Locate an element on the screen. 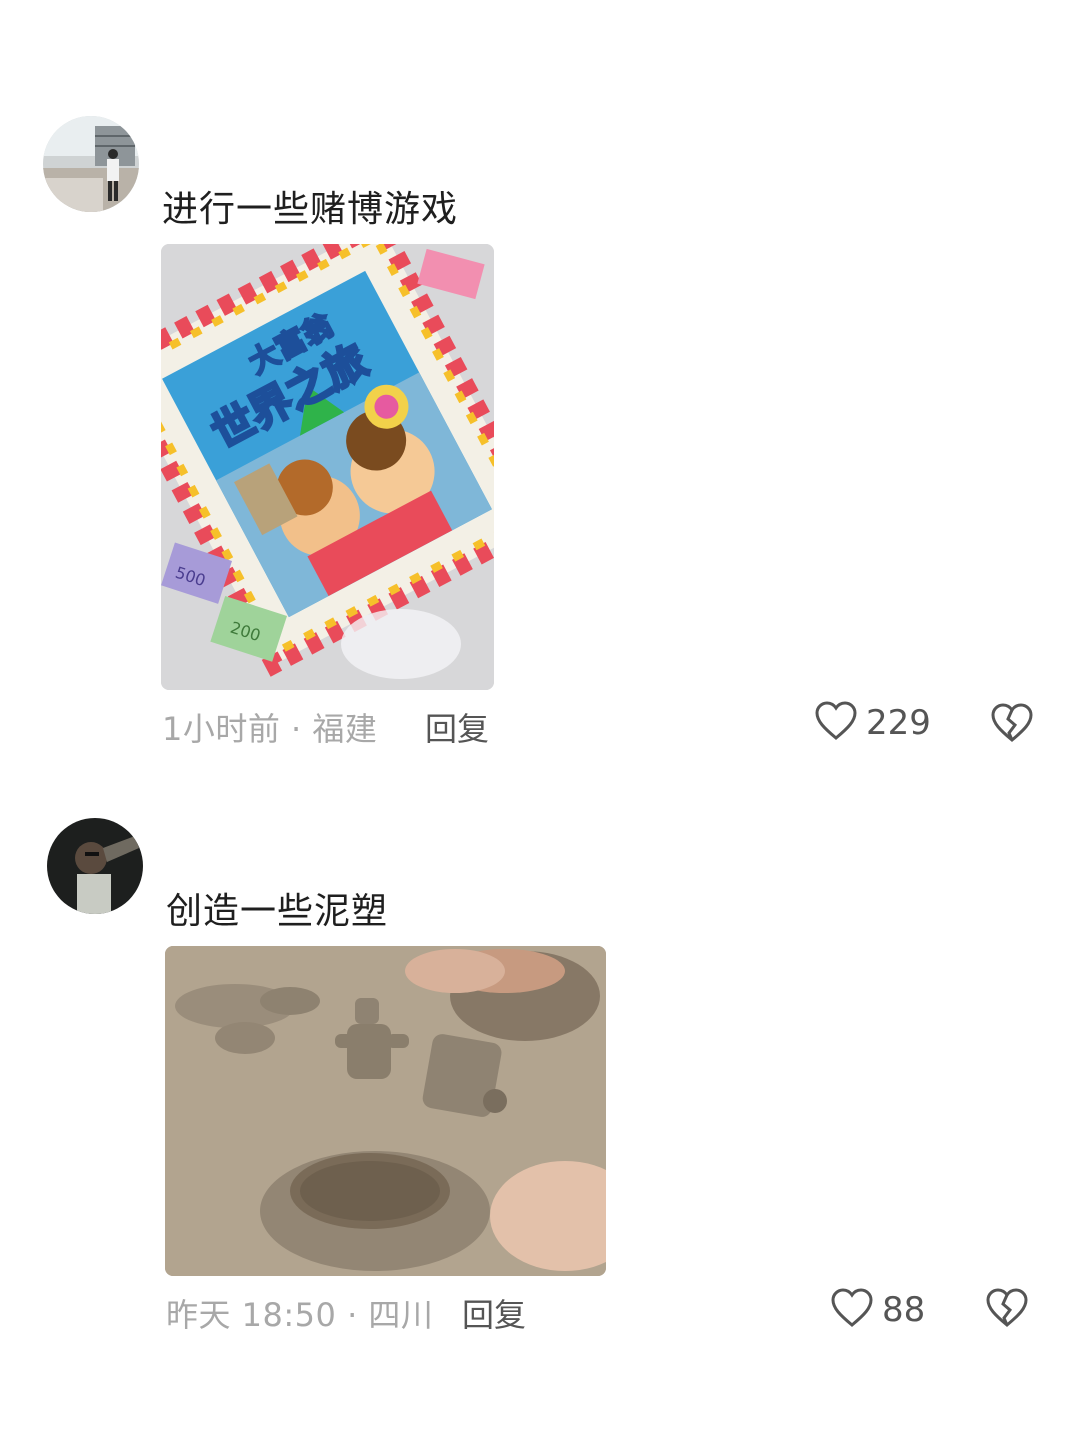  comment-text: 创造一些泥塑 is located at coordinates (277, 911).